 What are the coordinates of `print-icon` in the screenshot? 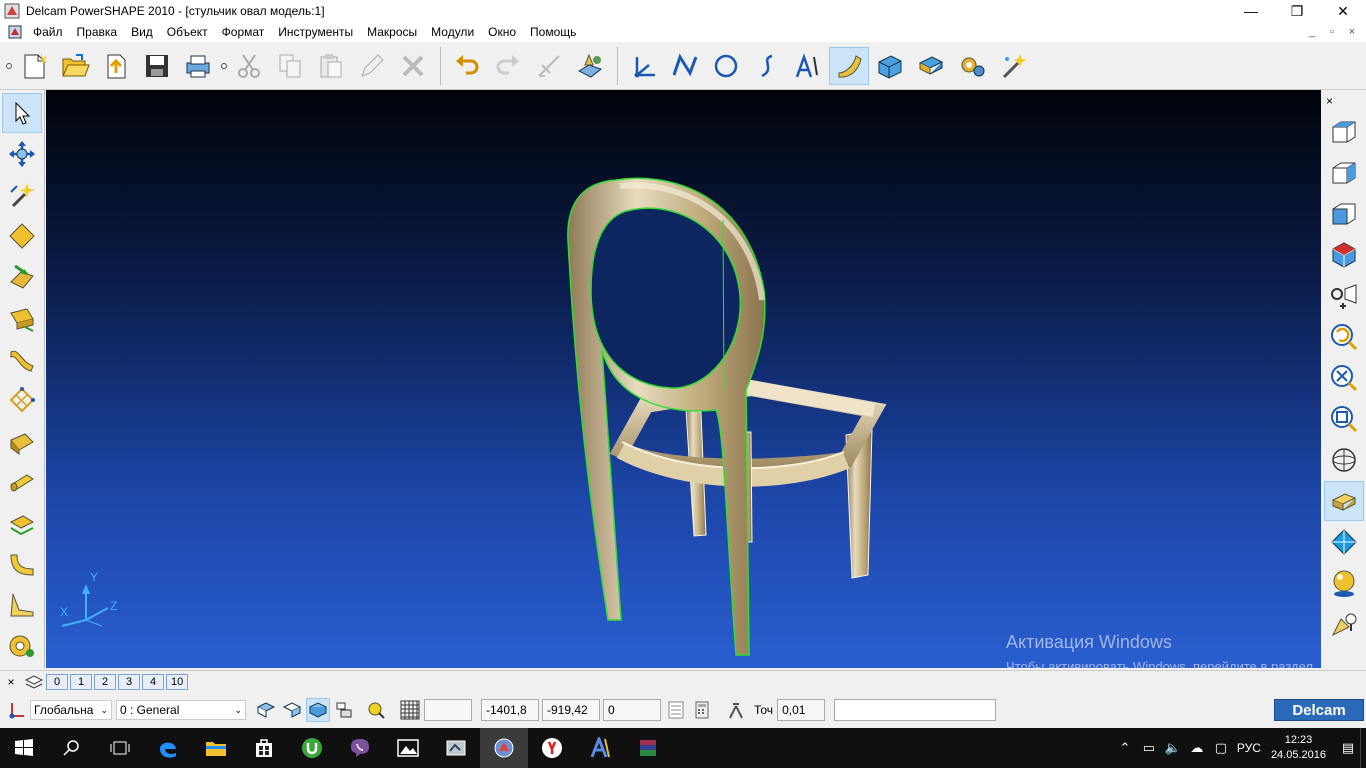 It's located at (198, 66).